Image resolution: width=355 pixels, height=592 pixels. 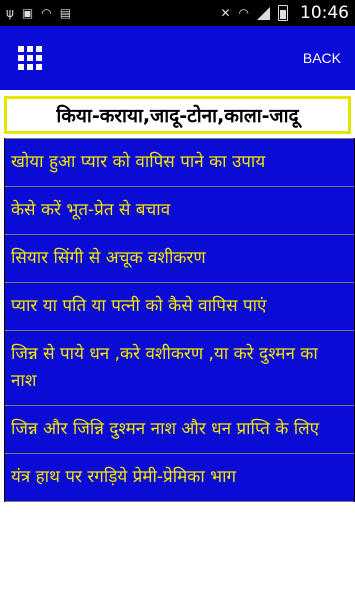 What do you see at coordinates (65, 13) in the screenshot?
I see `sd-card-icon: ▤` at bounding box center [65, 13].